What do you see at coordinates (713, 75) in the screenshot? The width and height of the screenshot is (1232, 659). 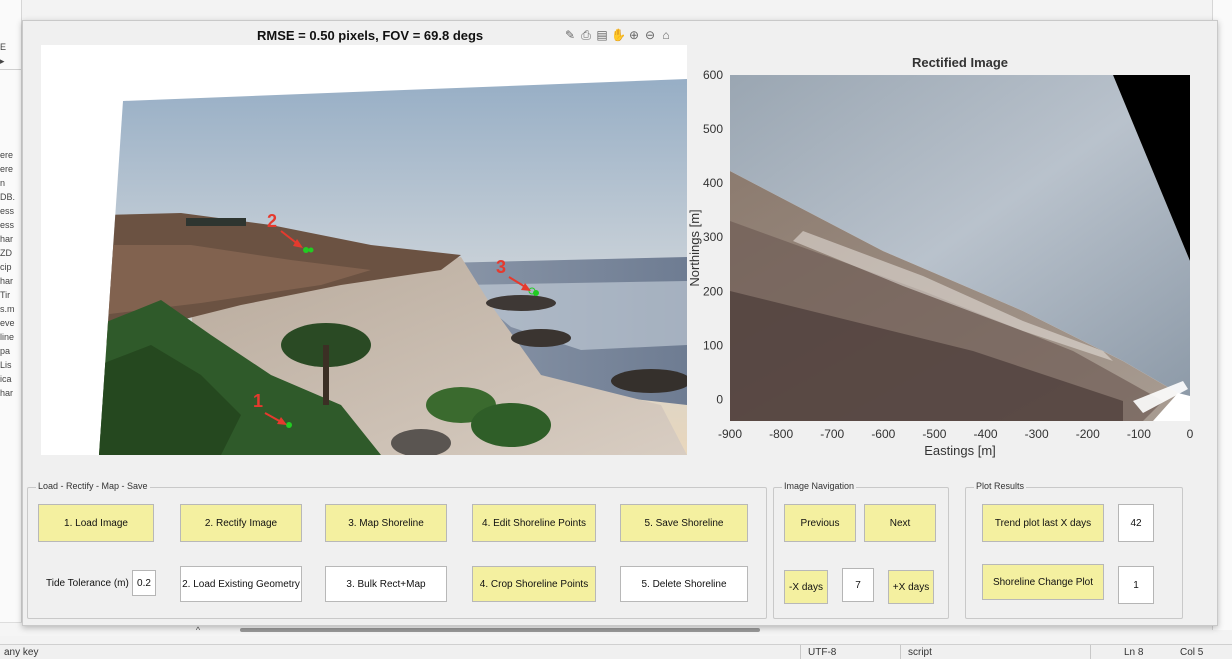 I see `y-tick-label: 600` at bounding box center [713, 75].